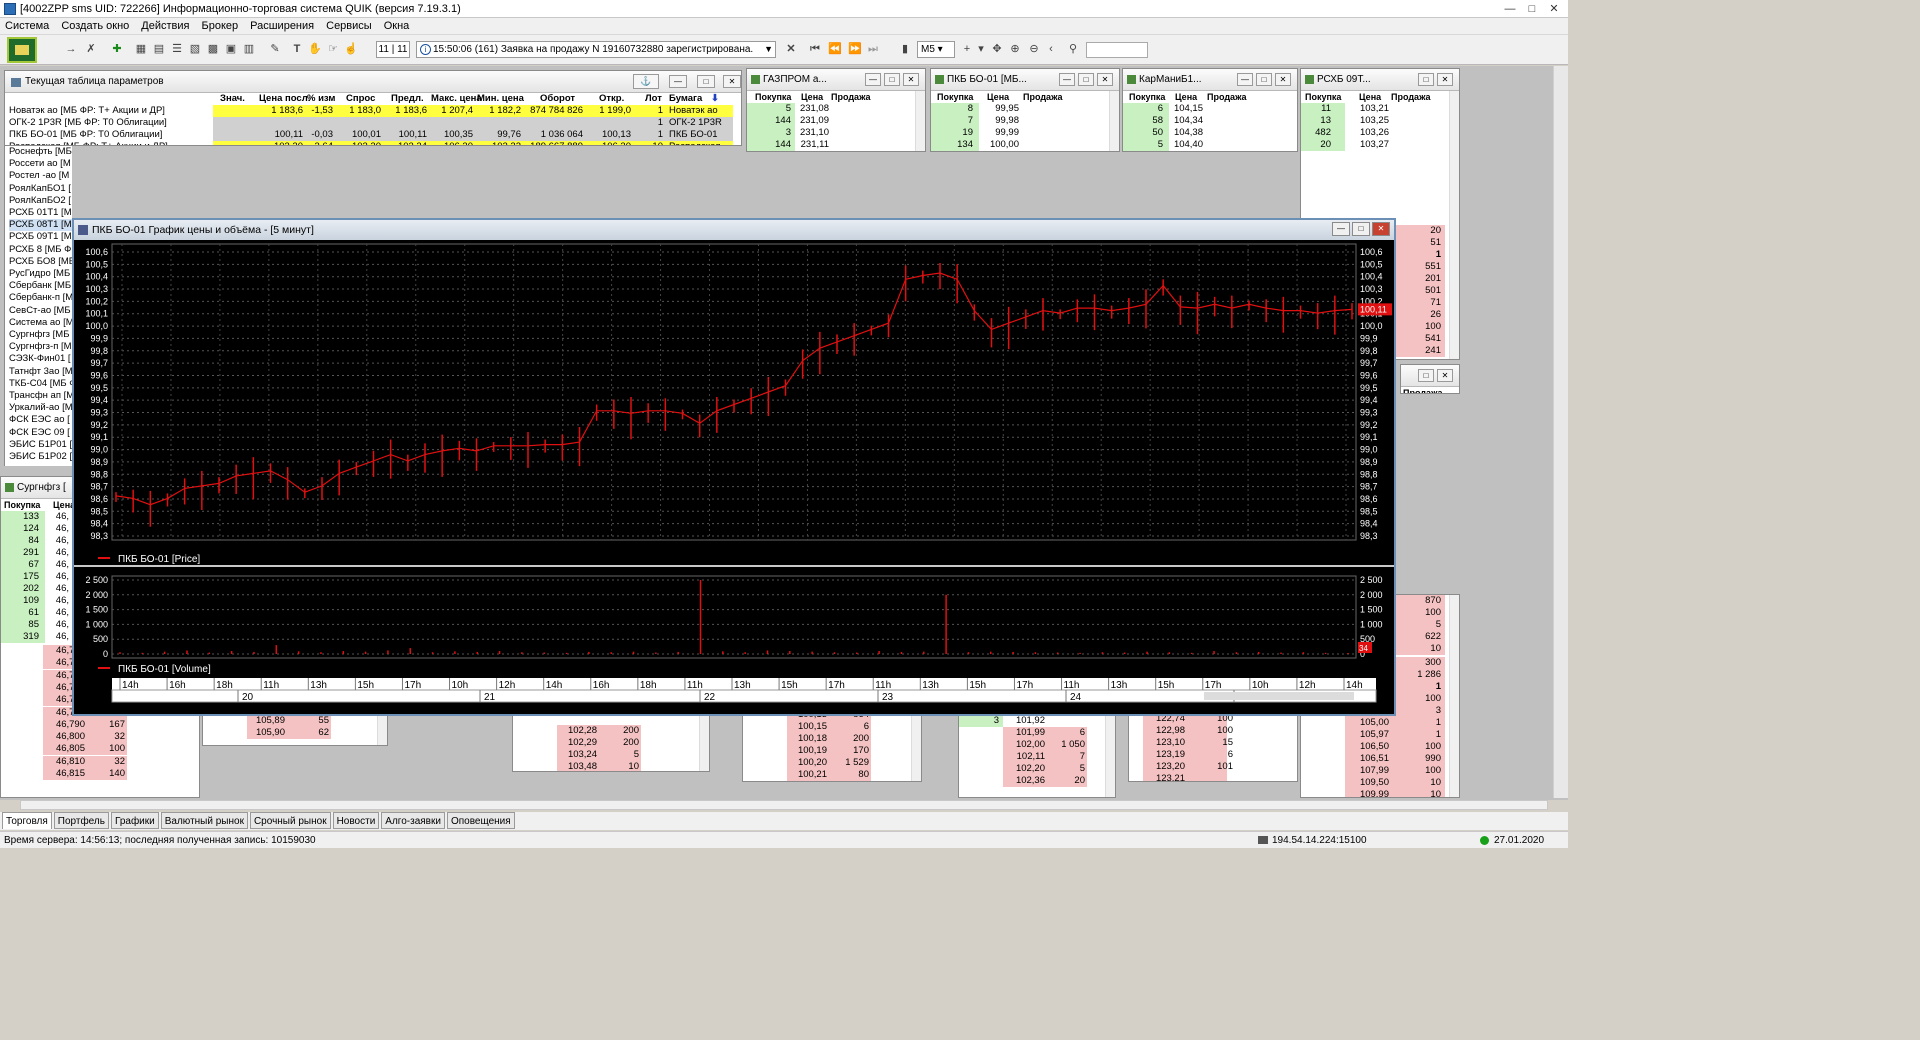 The width and height of the screenshot is (1920, 1040). I want to click on workspace-horizontal-scrollbar, so click(784, 805).